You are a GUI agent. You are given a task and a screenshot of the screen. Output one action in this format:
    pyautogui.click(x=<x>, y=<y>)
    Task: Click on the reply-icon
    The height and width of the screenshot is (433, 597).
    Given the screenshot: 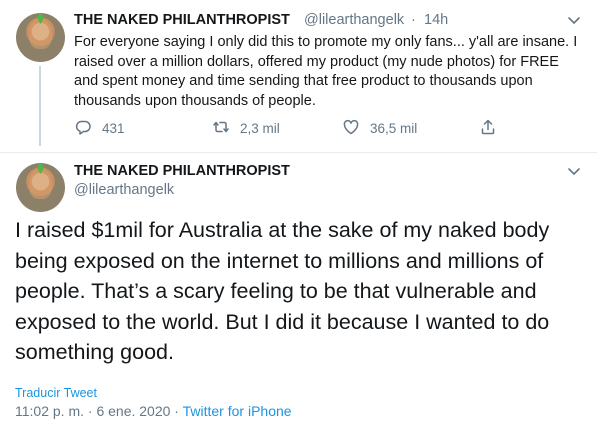 What is the action you would take?
    pyautogui.click(x=83, y=128)
    